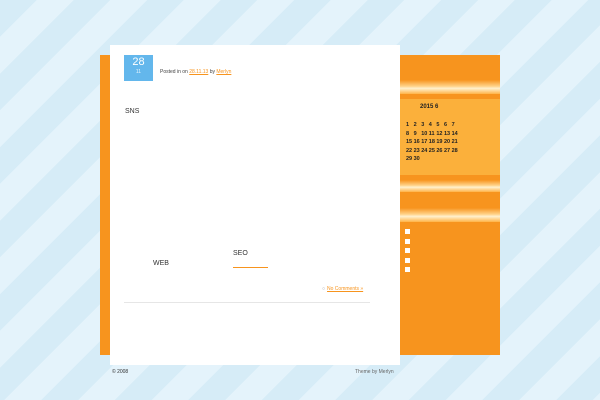 This screenshot has height=400, width=600. I want to click on calendar-day: 10, so click(425, 134).